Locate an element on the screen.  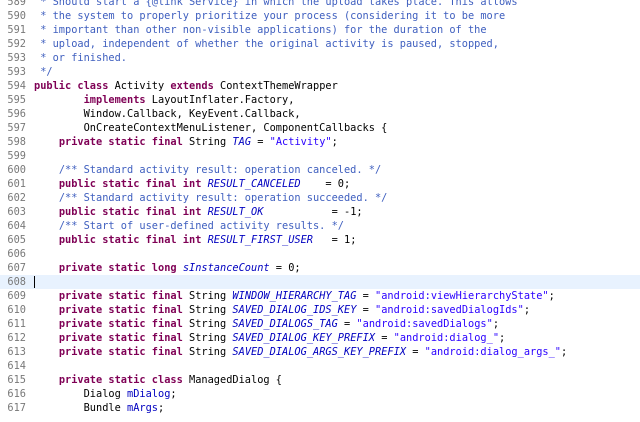
code-token: "android:viewHierarchyState" is located at coordinates (462, 296).